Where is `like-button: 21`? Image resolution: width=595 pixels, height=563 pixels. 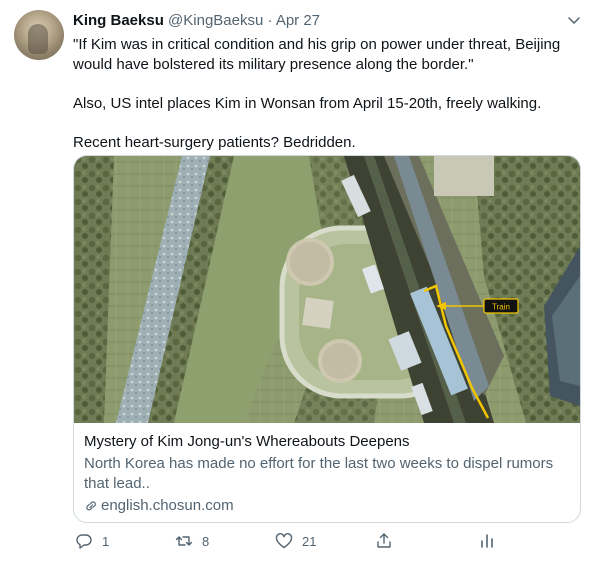 like-button: 21 is located at coordinates (295, 541).